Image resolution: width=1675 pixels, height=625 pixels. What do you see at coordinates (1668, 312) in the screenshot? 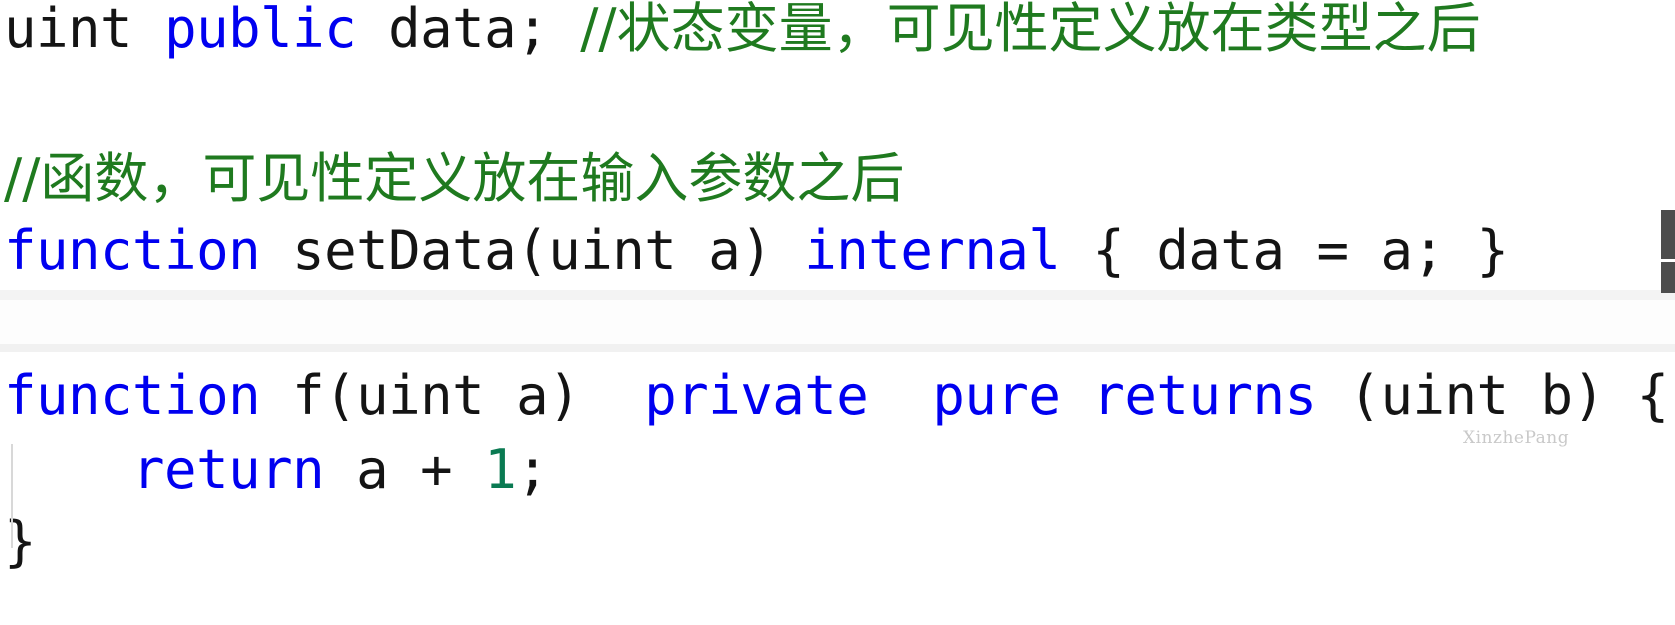
I see `vertical-scrollbar` at bounding box center [1668, 312].